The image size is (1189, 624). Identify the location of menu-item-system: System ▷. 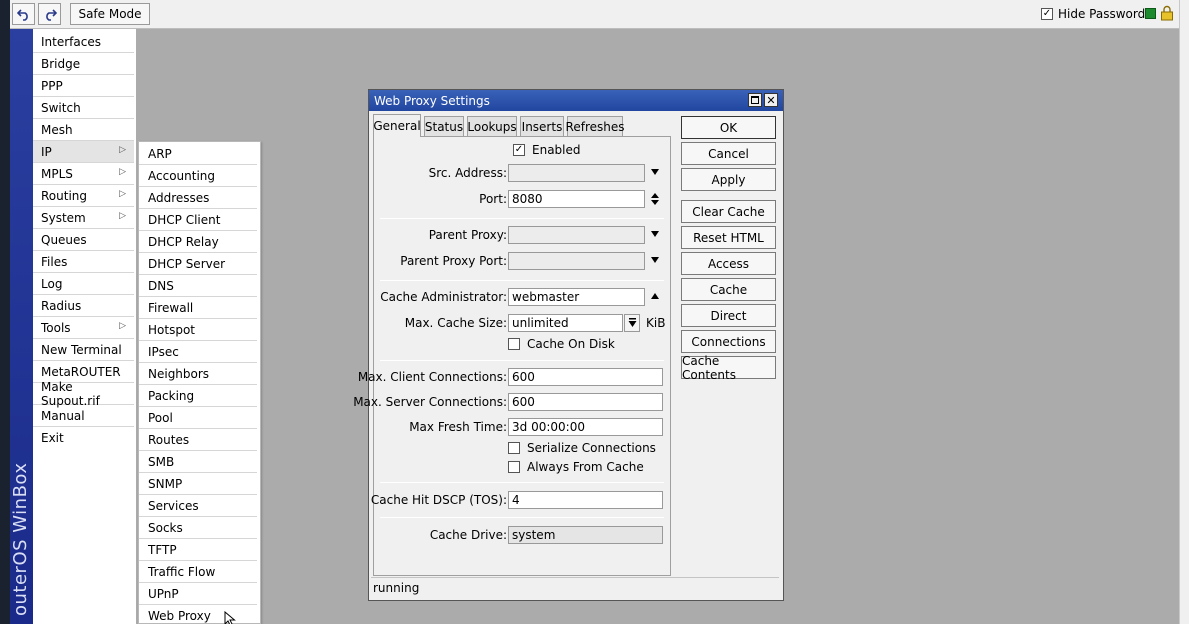
(83, 218).